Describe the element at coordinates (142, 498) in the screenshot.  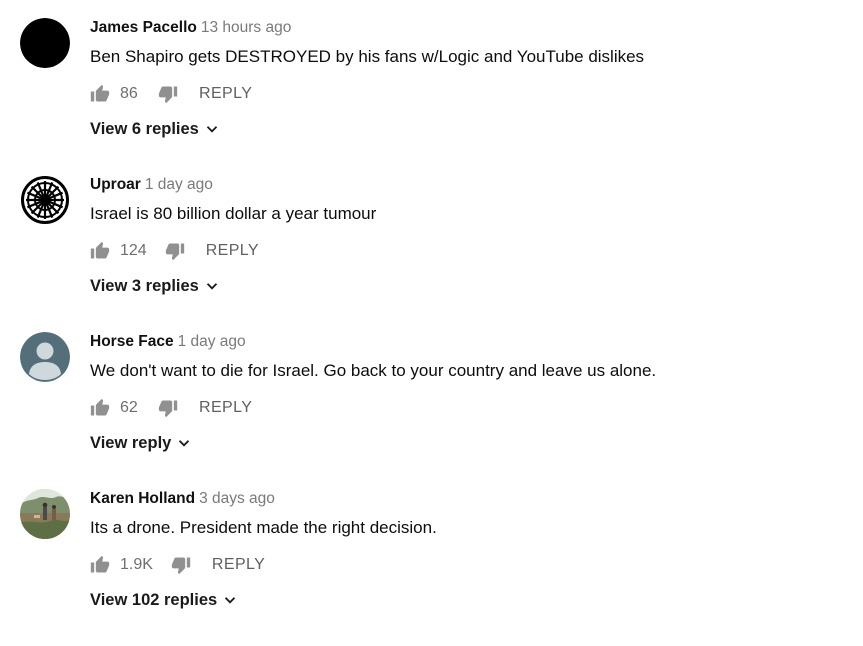
I see `author-name: Karen Holland` at that location.